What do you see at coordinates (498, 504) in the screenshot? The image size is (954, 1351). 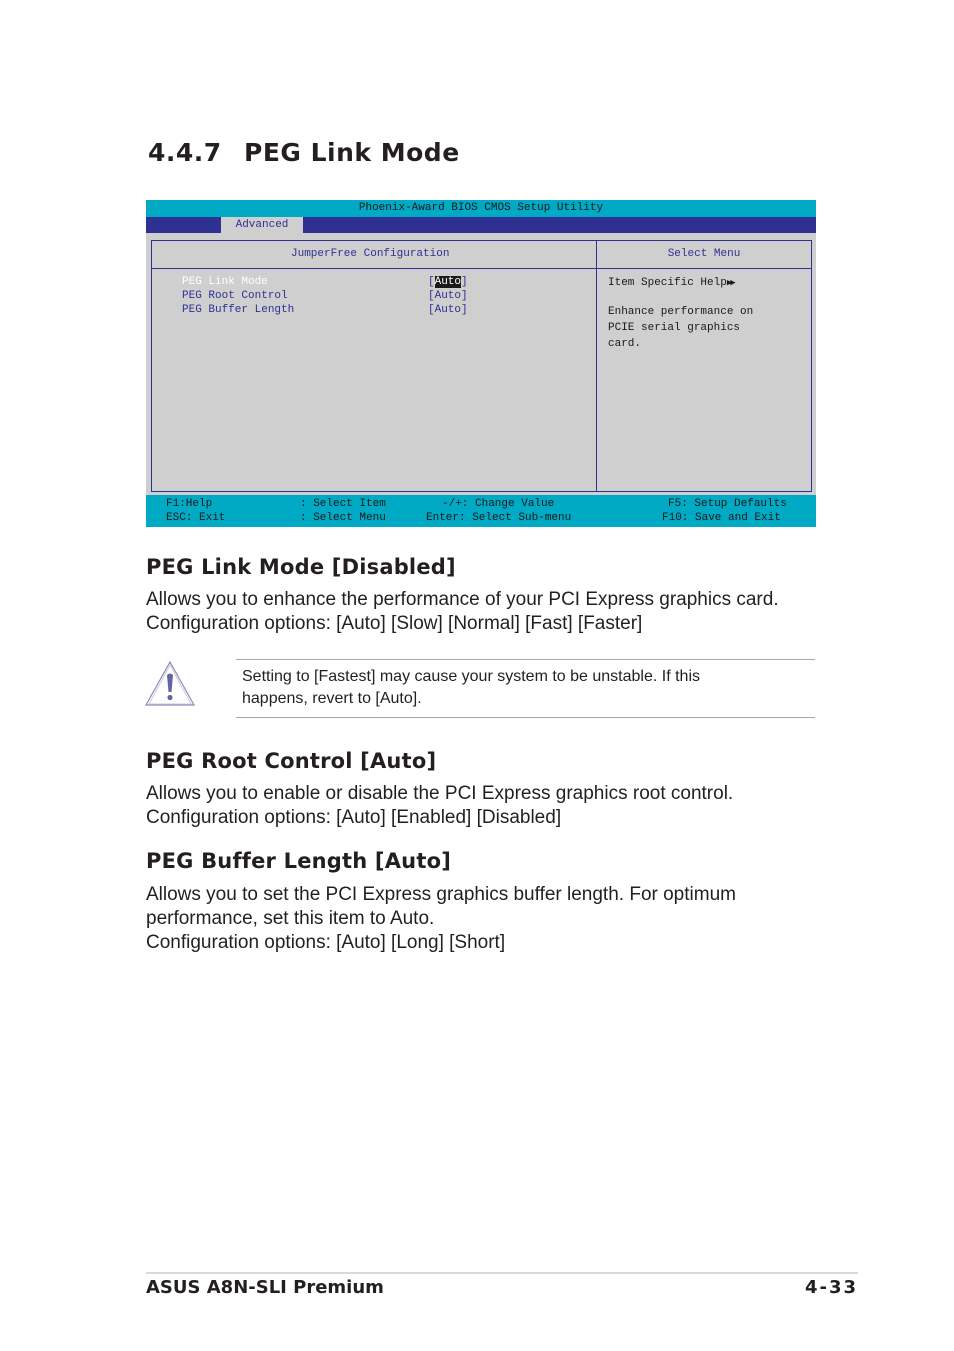 I see `key-change-value: -/+: Change Value` at bounding box center [498, 504].